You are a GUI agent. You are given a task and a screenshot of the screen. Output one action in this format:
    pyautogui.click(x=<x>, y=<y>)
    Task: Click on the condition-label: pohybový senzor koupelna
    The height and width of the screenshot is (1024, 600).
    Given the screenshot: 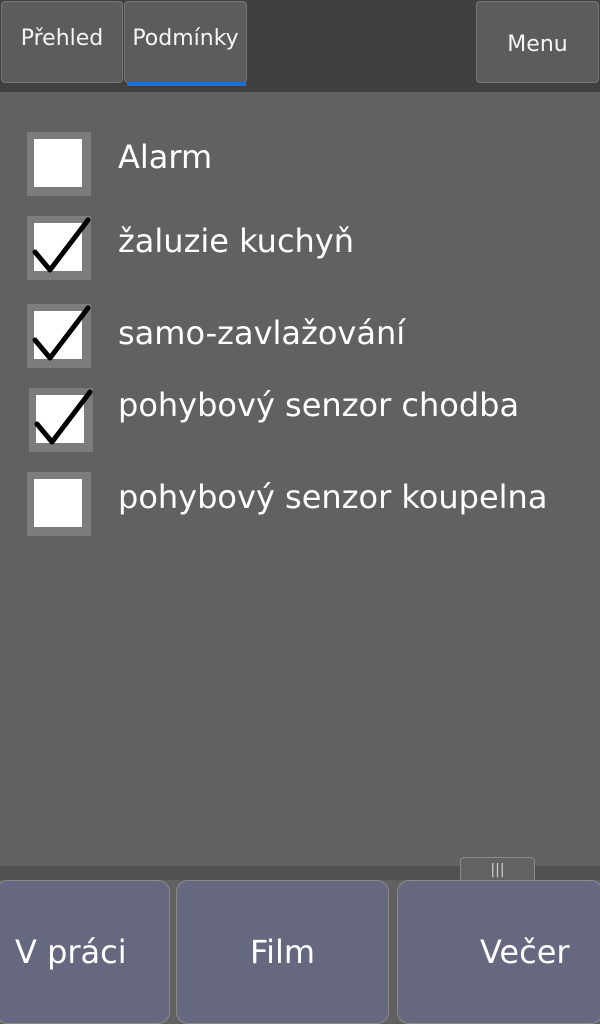 What is the action you would take?
    pyautogui.click(x=333, y=497)
    